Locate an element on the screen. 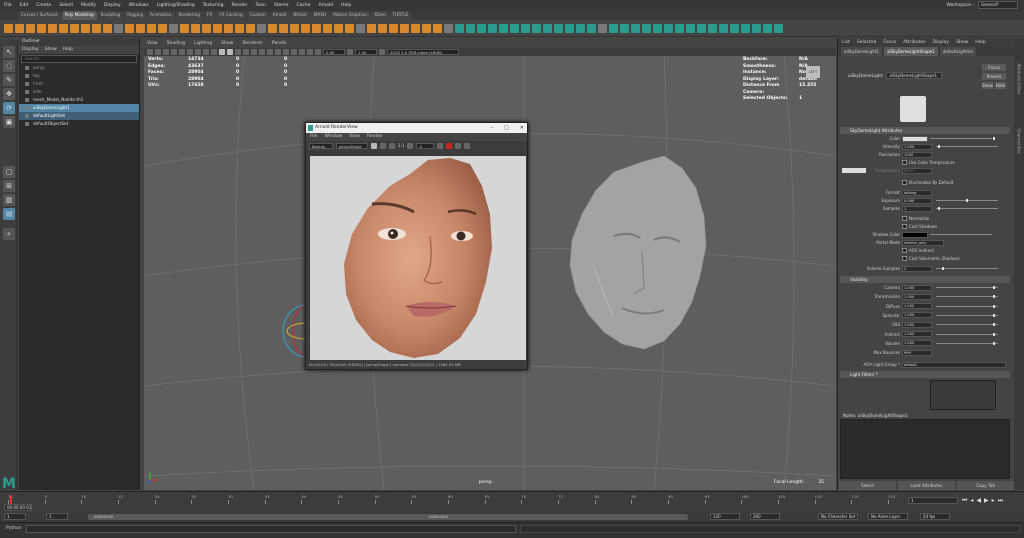  play-forward-icon: ▶ is located at coordinates (986, 501).